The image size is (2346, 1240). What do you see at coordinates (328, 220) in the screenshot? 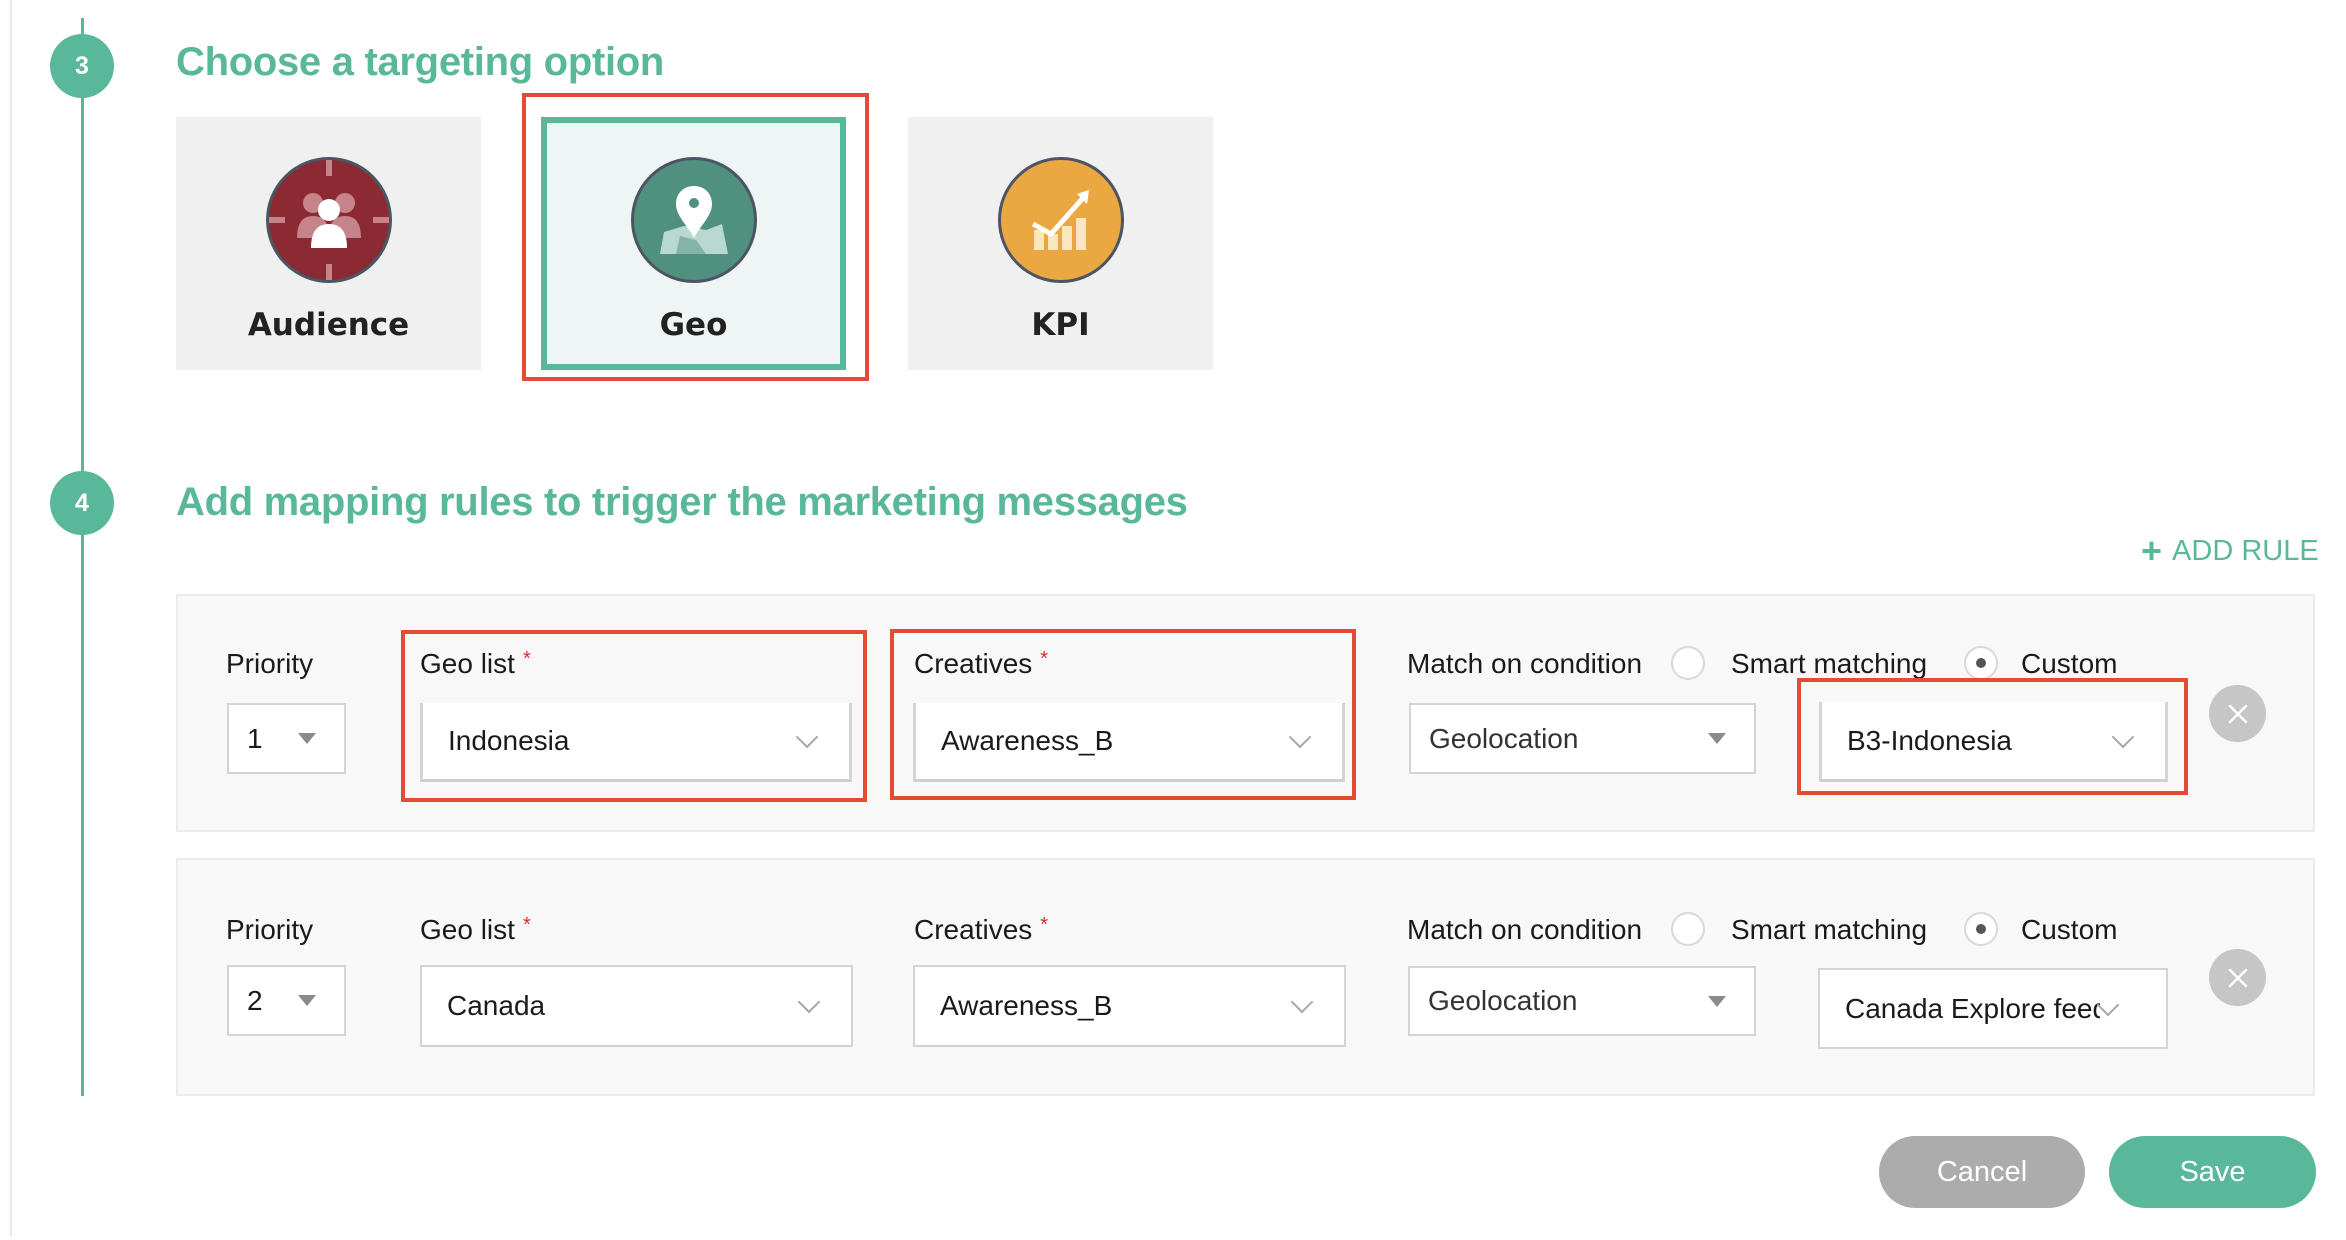
I see `audience-target-icon` at bounding box center [328, 220].